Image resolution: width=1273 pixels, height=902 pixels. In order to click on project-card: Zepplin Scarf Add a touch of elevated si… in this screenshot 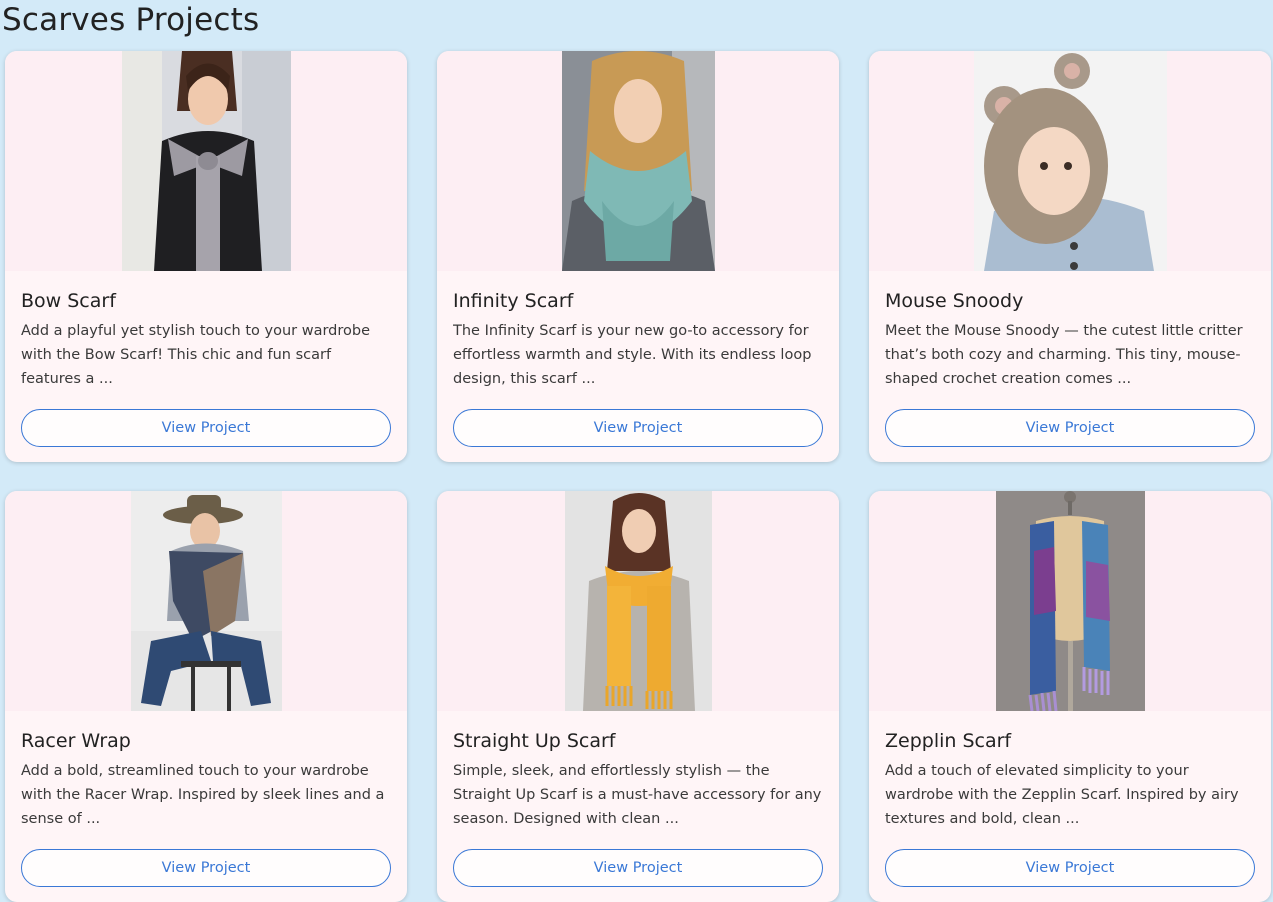, I will do `click(1070, 696)`.